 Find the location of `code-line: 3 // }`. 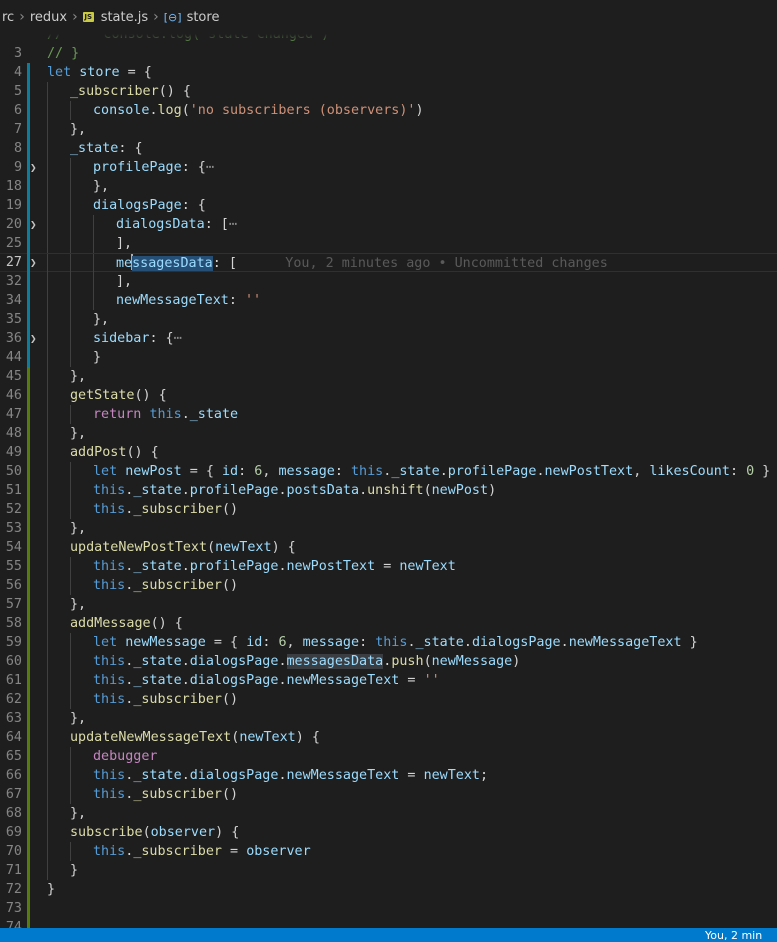

code-line: 3 // } is located at coordinates (388, 53).